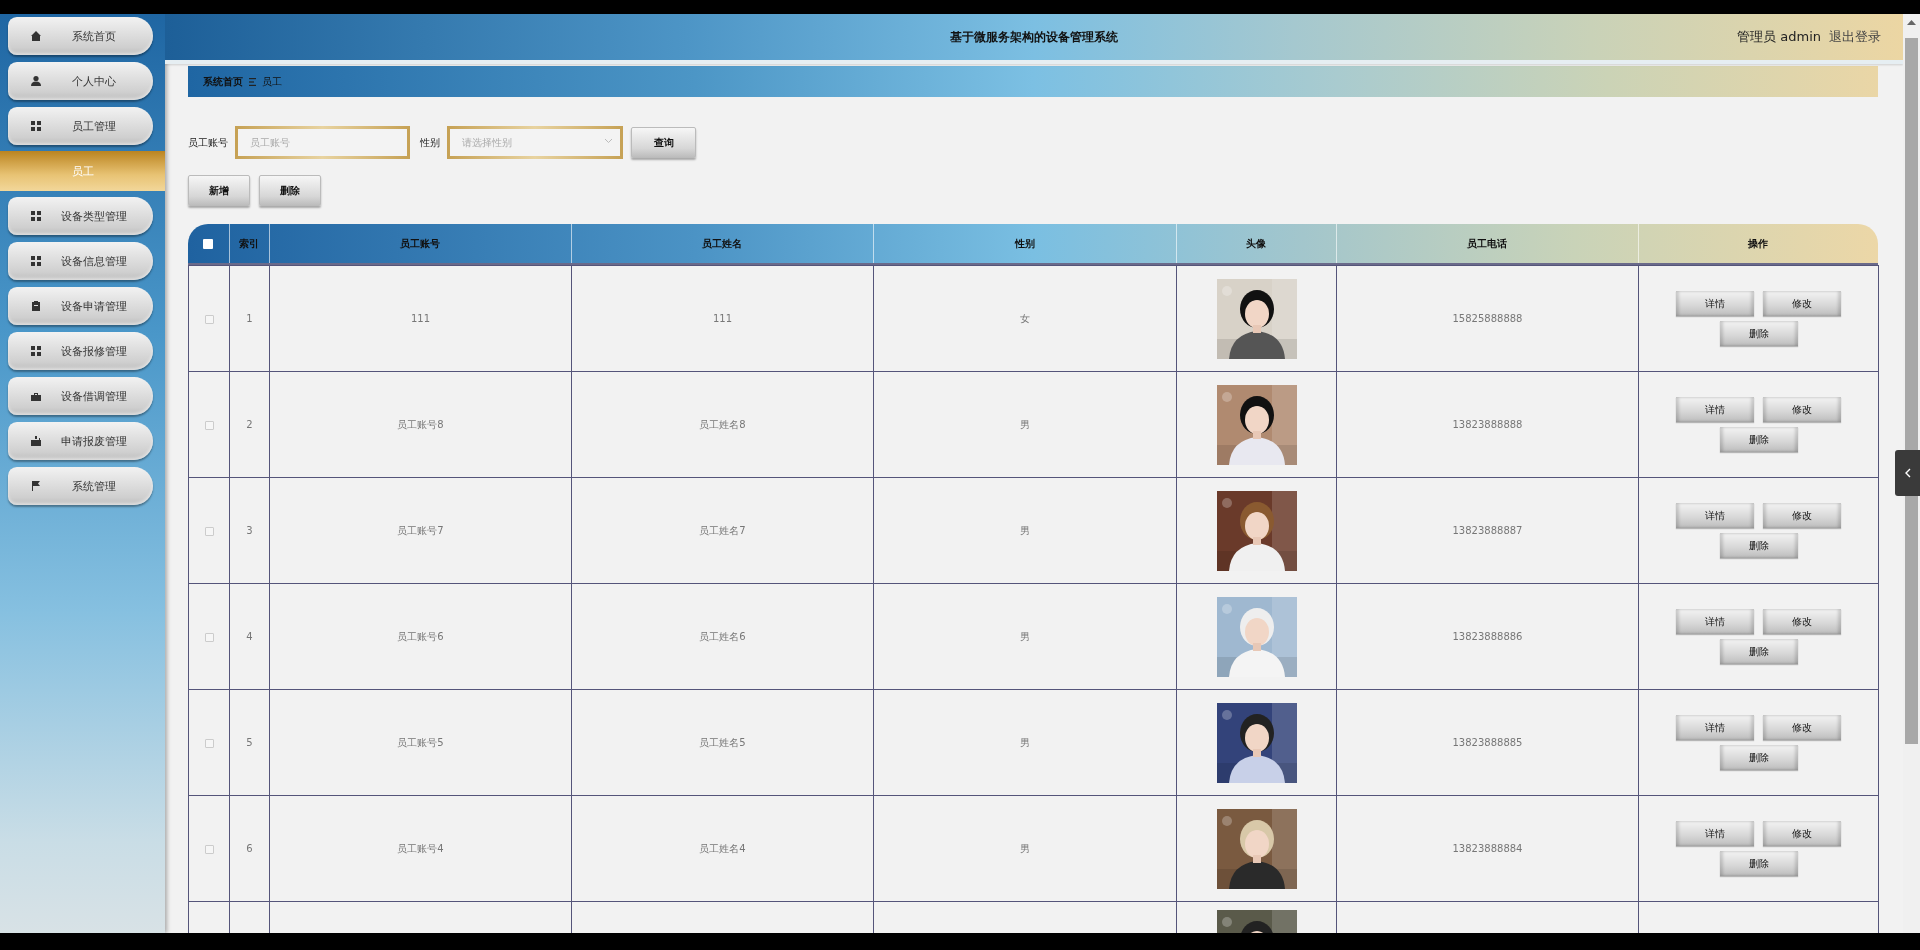  What do you see at coordinates (80, 351) in the screenshot?
I see `sidebar-item: 设备报修管理` at bounding box center [80, 351].